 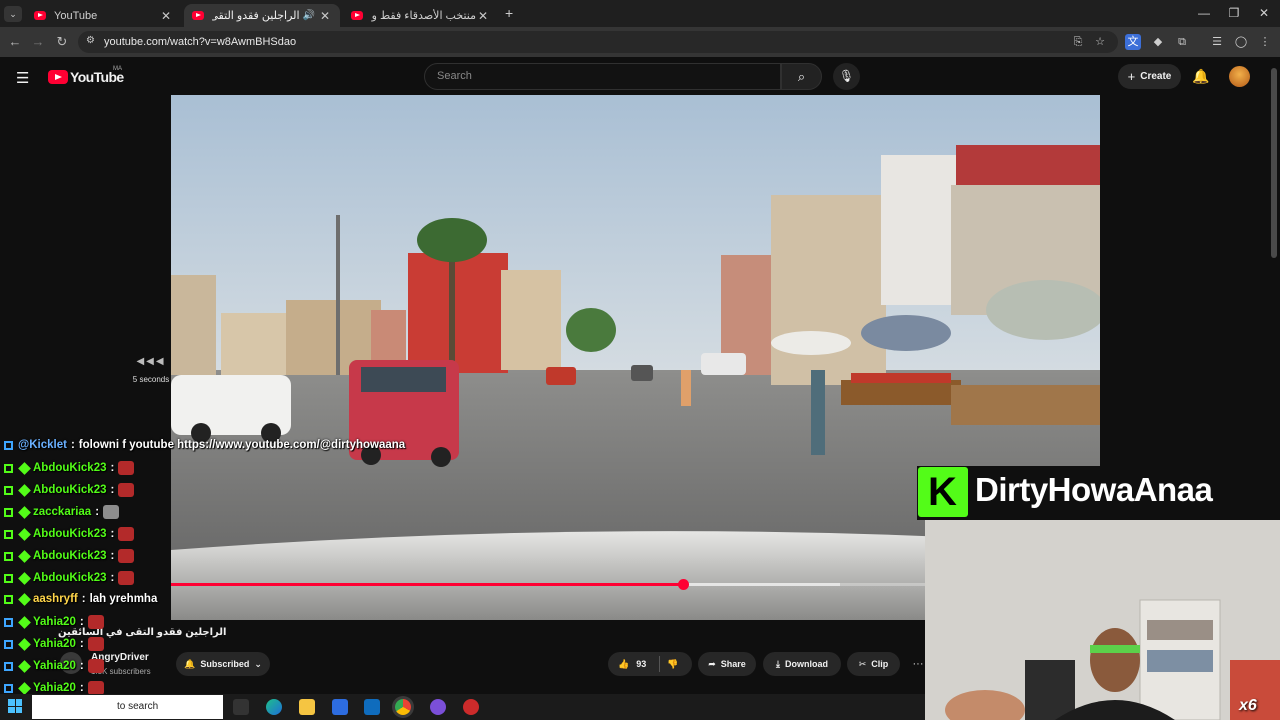 What do you see at coordinates (846, 76) in the screenshot?
I see `voice-search-button: 🎙` at bounding box center [846, 76].